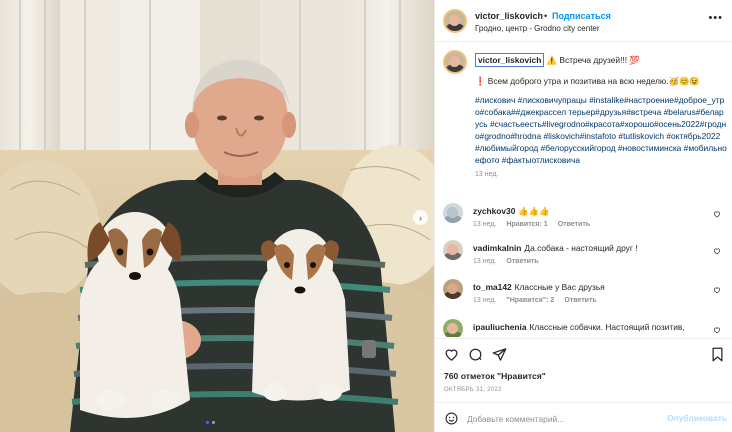  I want to click on add-comment-bar: Опубликовать, so click(583, 417).